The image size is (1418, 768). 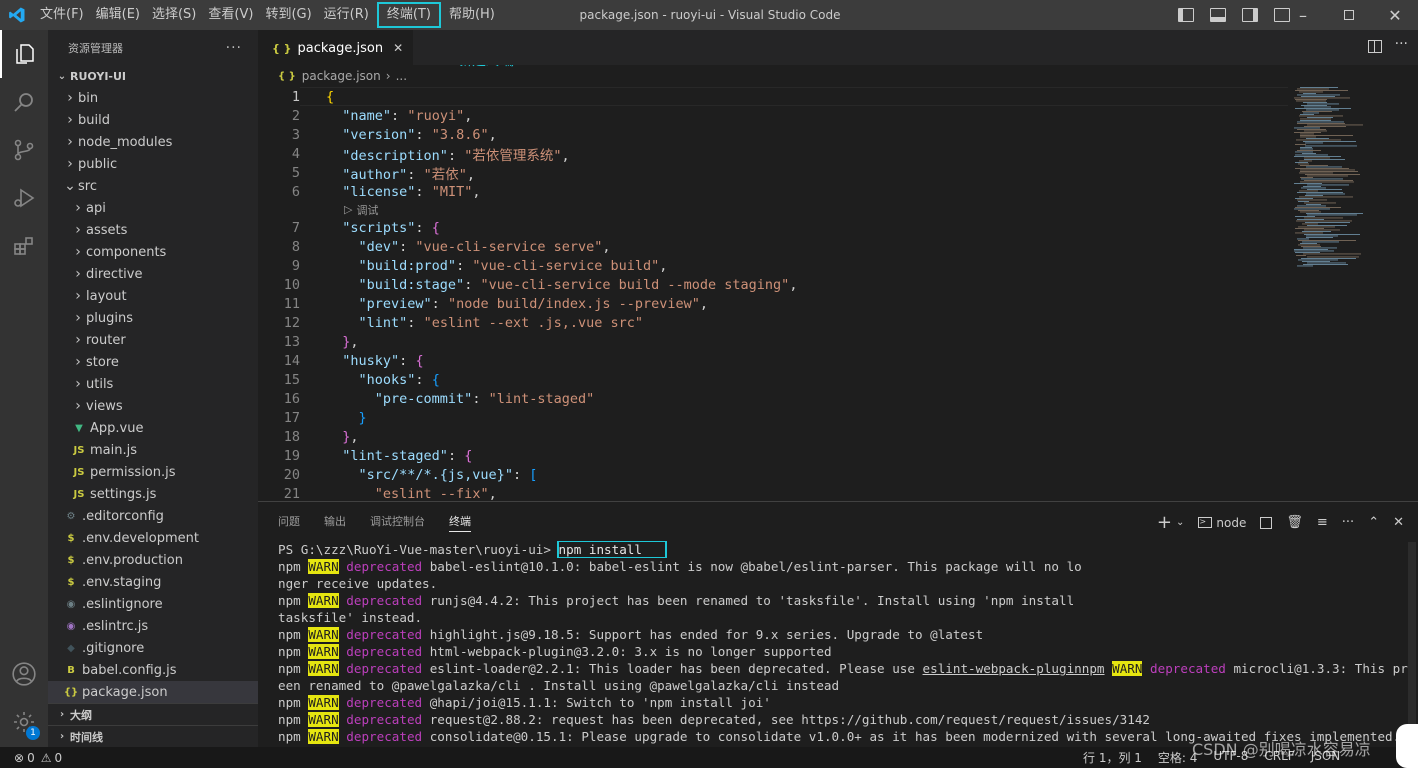 I want to click on file-item: JS settings.js, so click(x=153, y=494).